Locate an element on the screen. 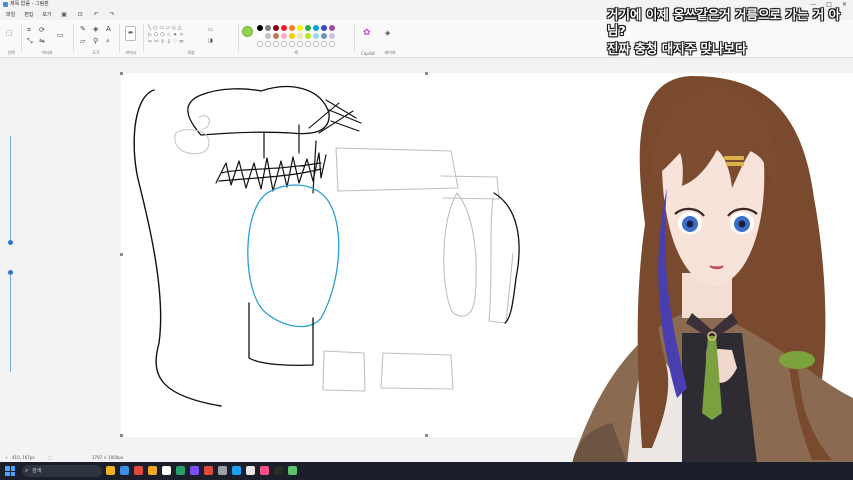 Image resolution: width=853 pixels, height=480 pixels. tools-group-label: 도구 is located at coordinates (96, 52).